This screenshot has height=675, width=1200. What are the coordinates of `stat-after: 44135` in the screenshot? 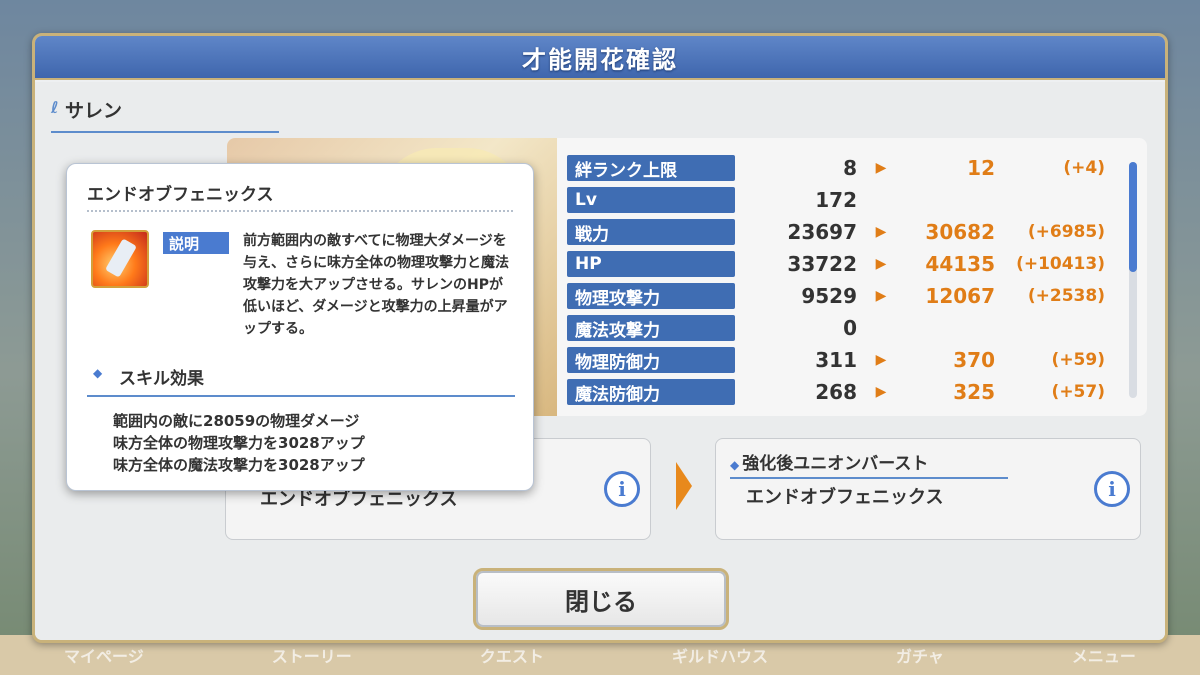 It's located at (960, 264).